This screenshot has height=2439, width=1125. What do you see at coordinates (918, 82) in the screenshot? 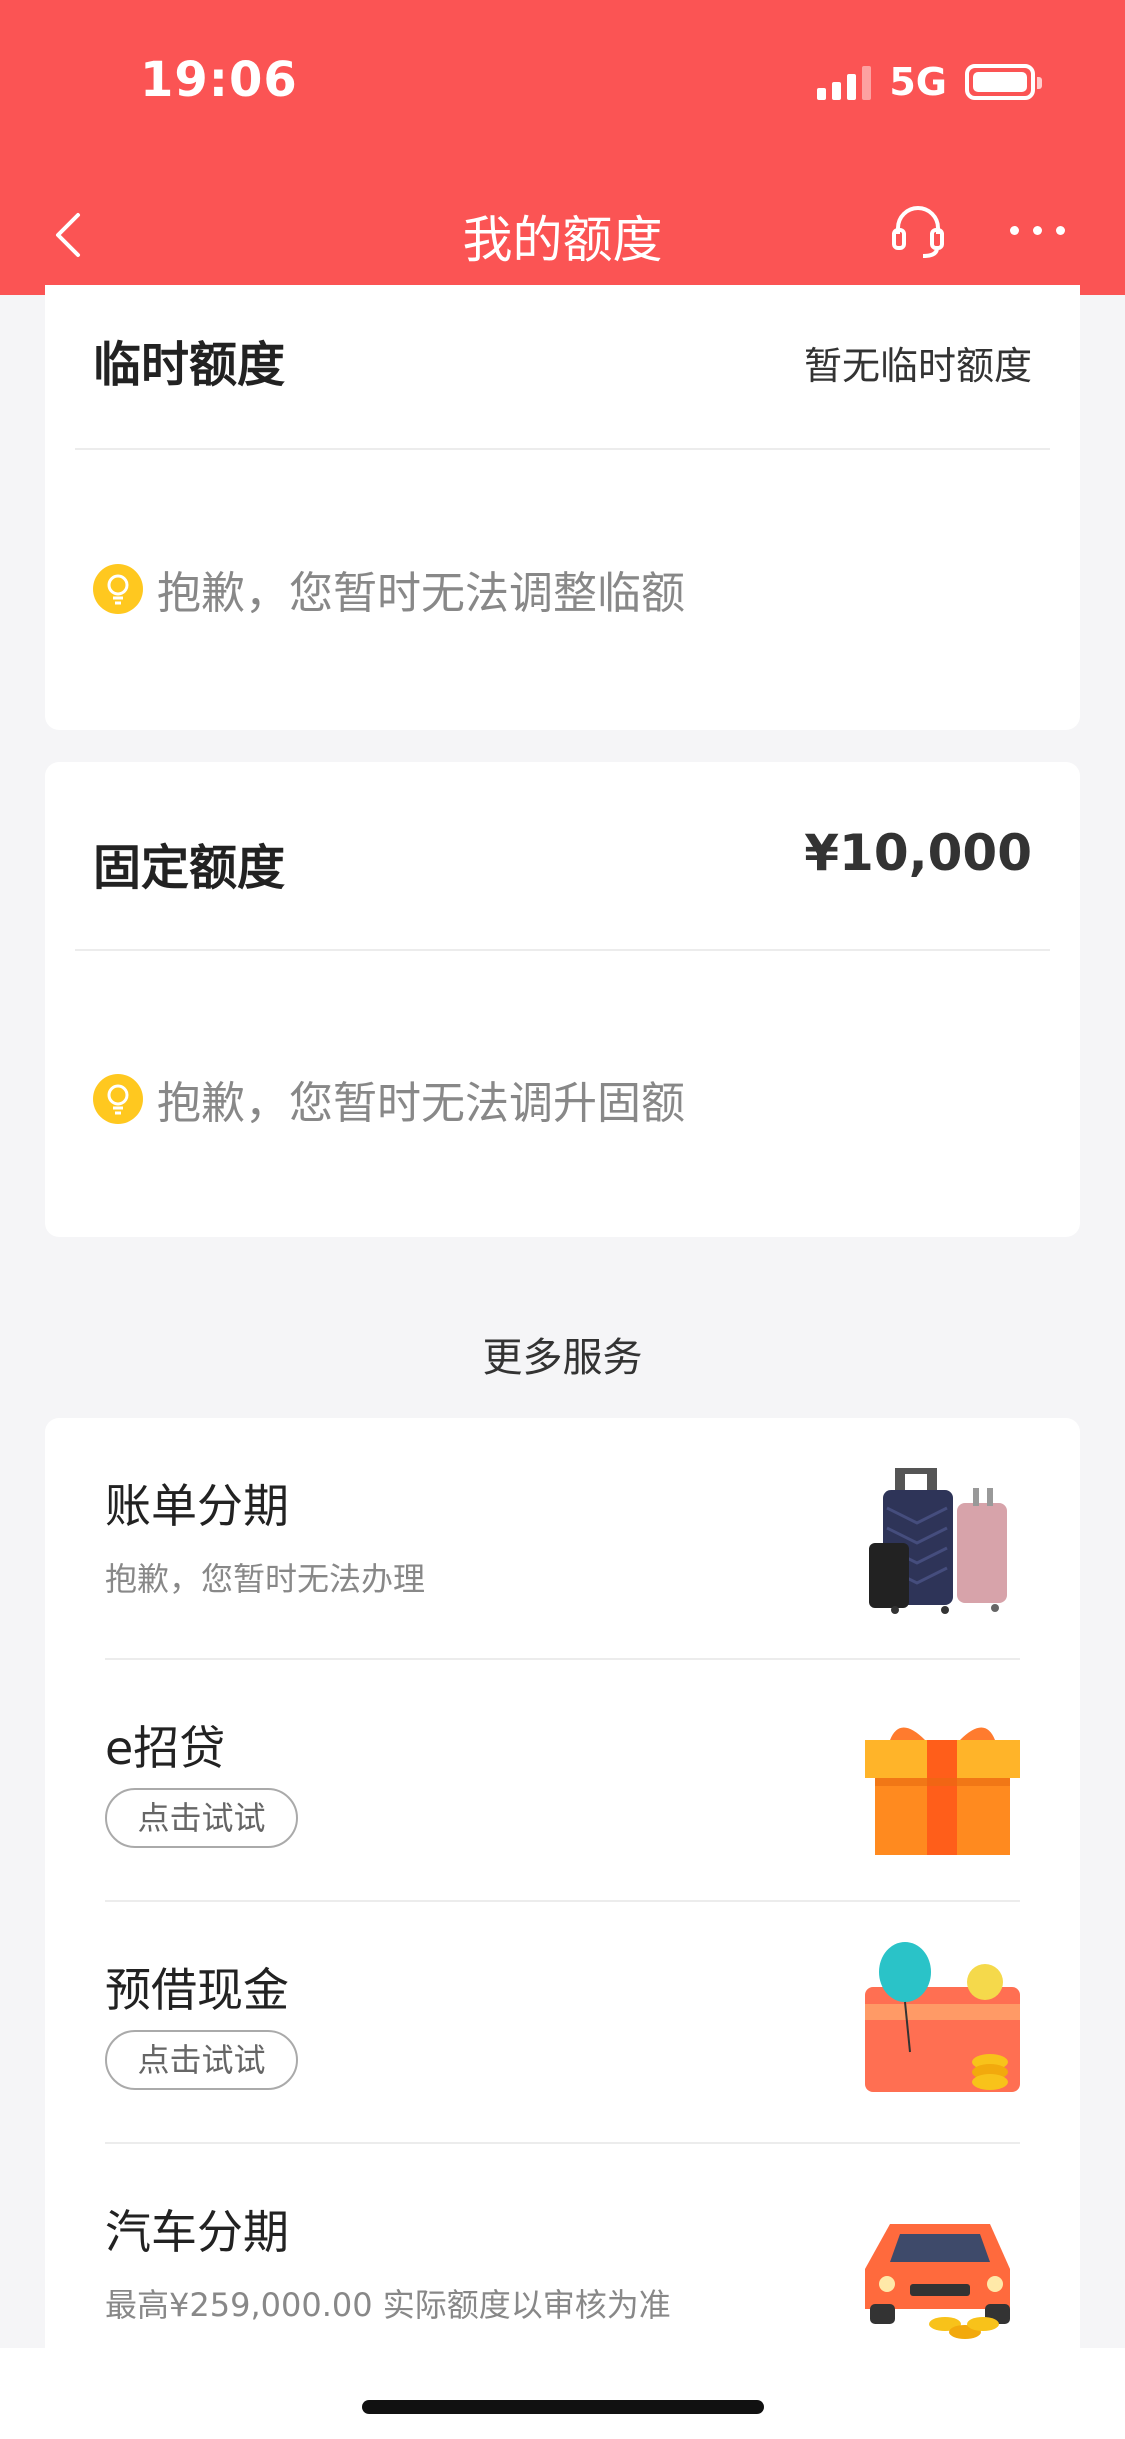
I see `network-type: 5G` at bounding box center [918, 82].